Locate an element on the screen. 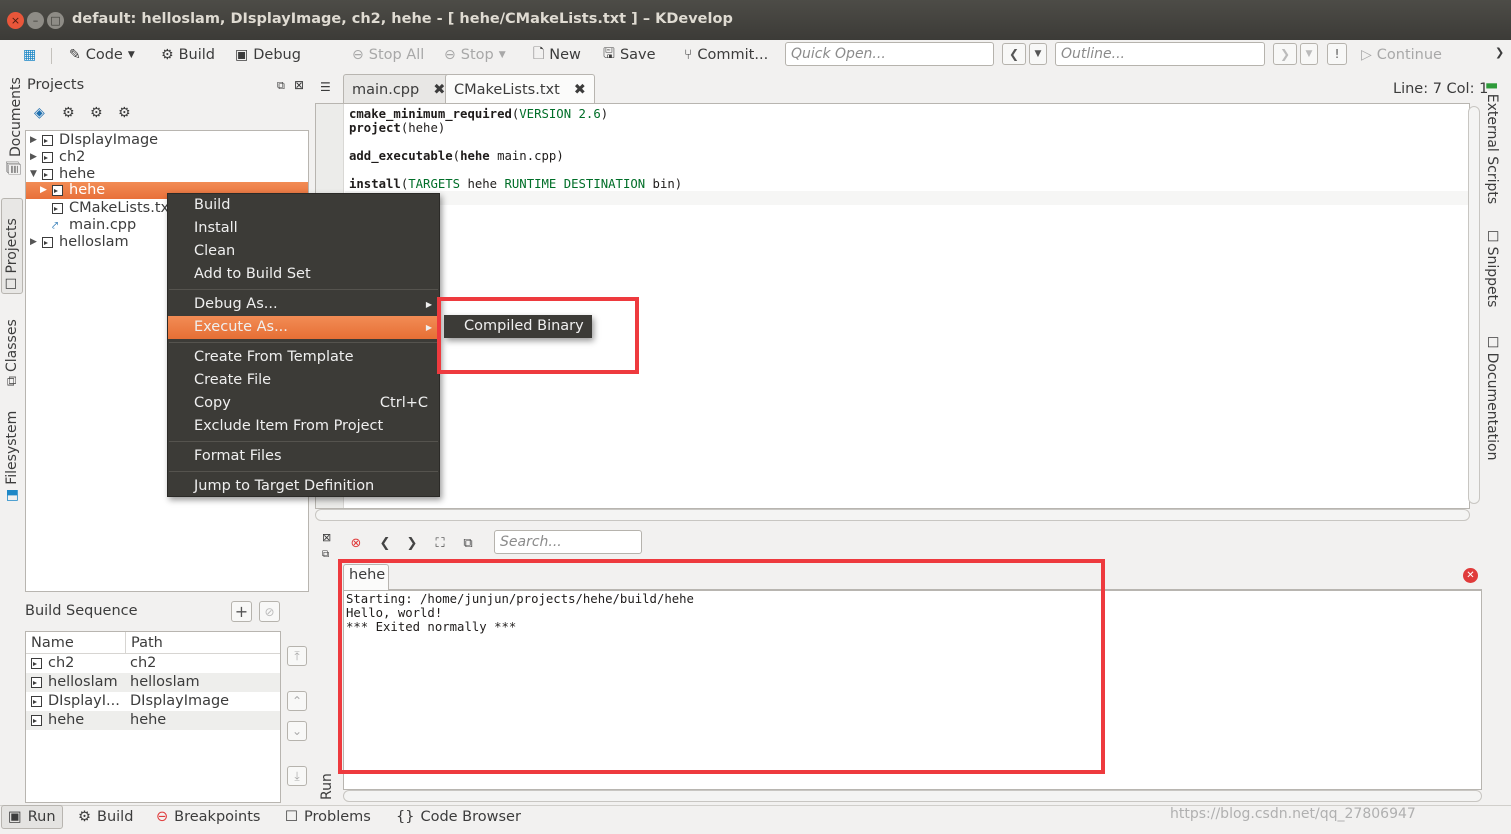 The width and height of the screenshot is (1511, 834). table-row: ch2 ch2 is located at coordinates (153, 663).